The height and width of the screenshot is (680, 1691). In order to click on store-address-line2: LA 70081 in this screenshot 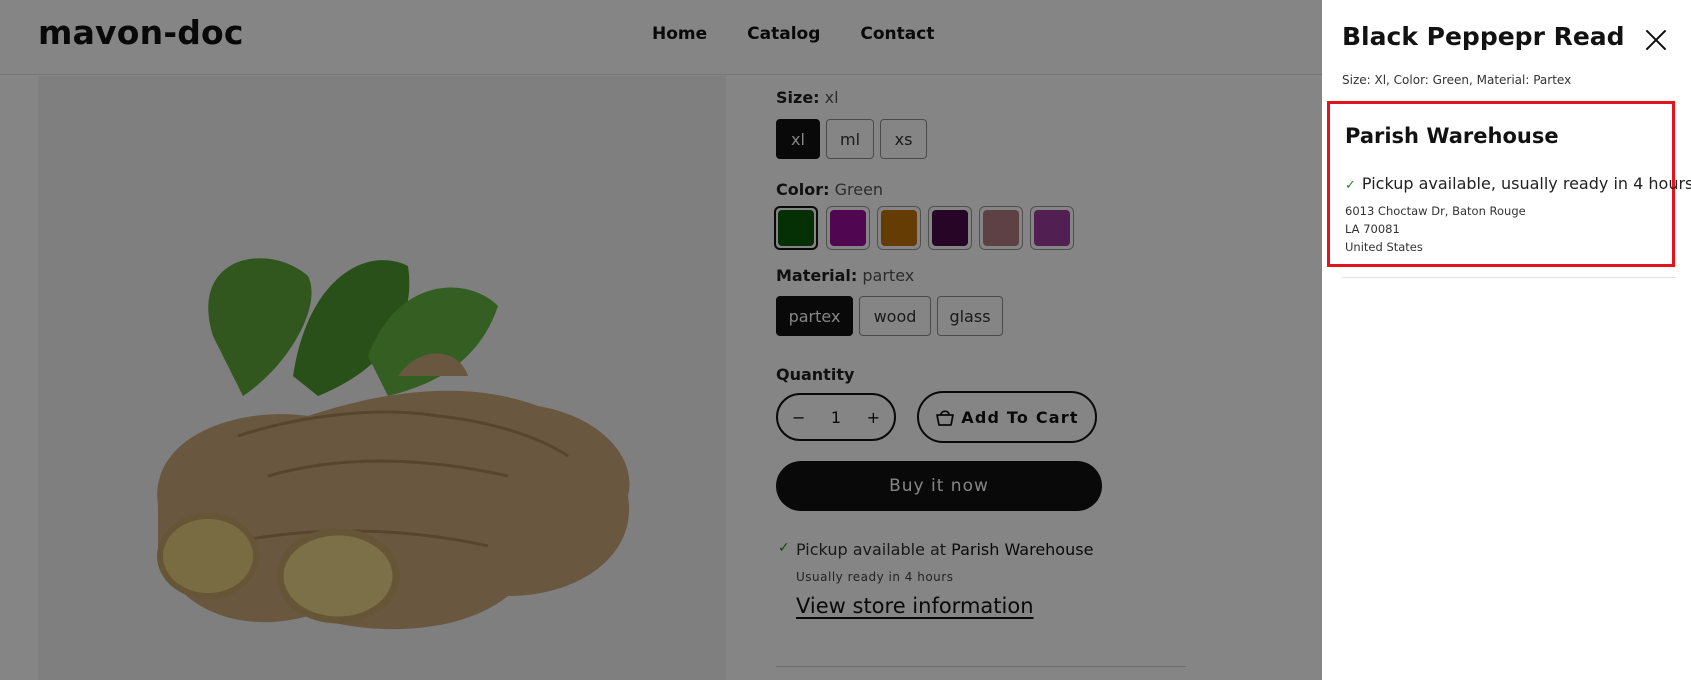, I will do `click(1372, 229)`.